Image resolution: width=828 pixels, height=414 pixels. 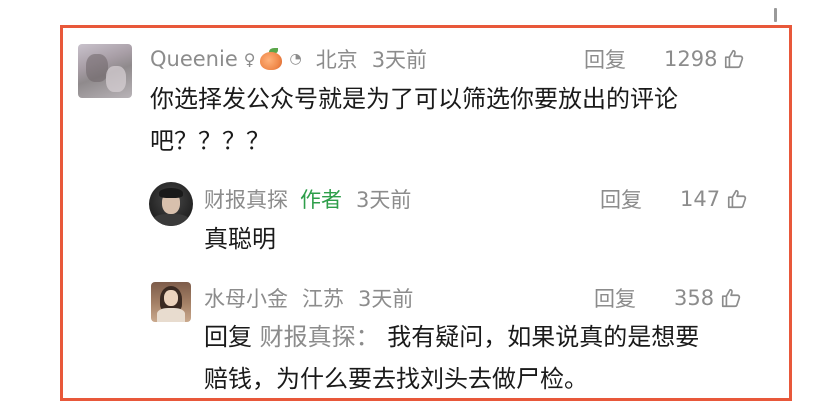 I want to click on reply-text-line: 回复 财报真探： 我有疑问，如果说真的是想要, so click(x=451, y=337).